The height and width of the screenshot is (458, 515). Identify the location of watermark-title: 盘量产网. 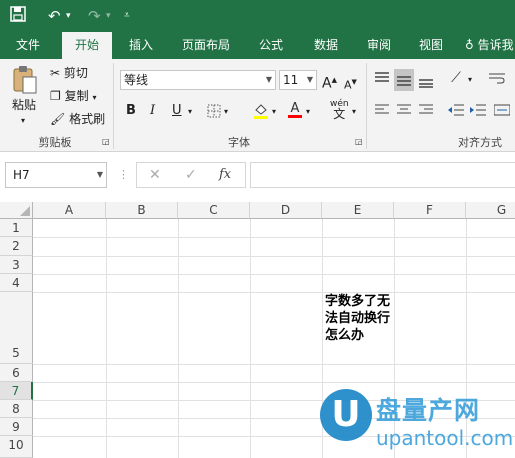
(428, 410).